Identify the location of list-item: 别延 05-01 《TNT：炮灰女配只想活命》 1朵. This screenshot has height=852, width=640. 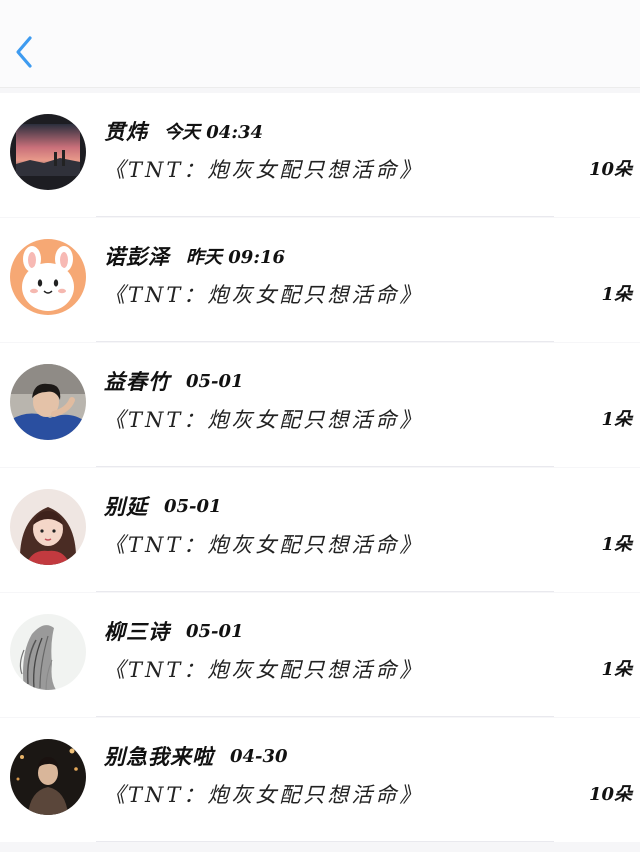
(320, 530).